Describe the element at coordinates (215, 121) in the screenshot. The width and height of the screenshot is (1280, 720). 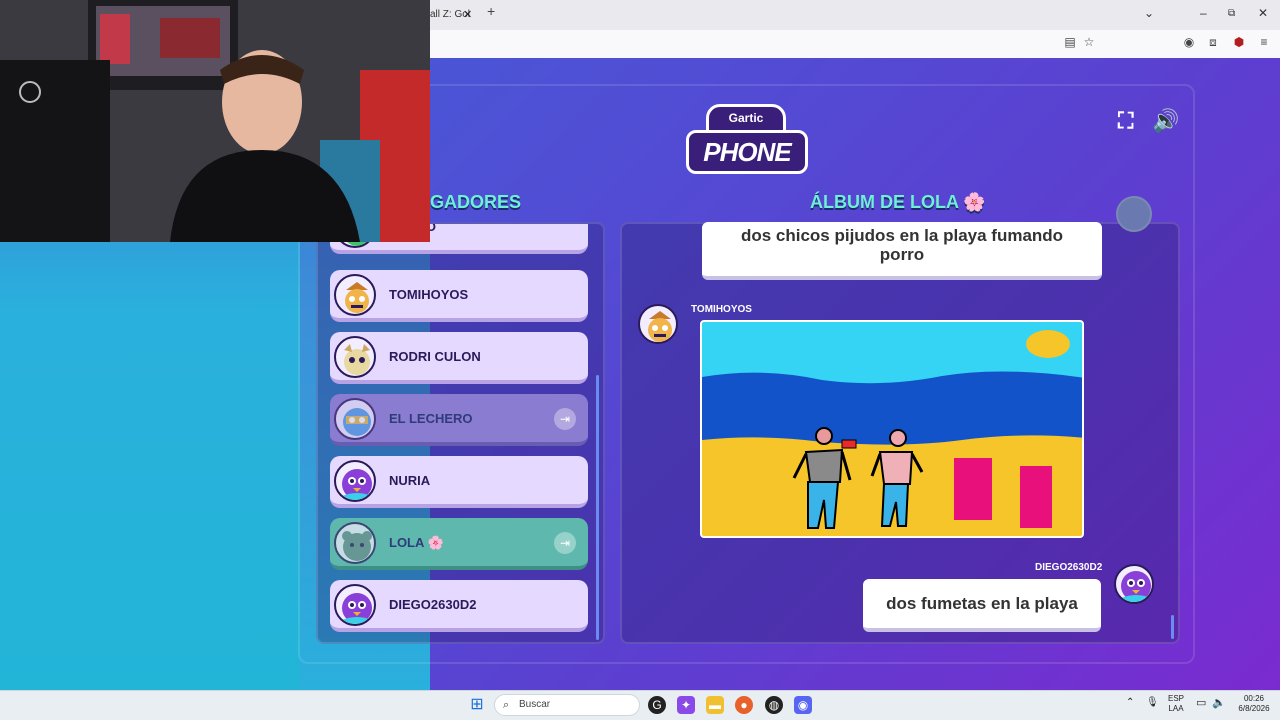
I see `webcam-overlay` at that location.